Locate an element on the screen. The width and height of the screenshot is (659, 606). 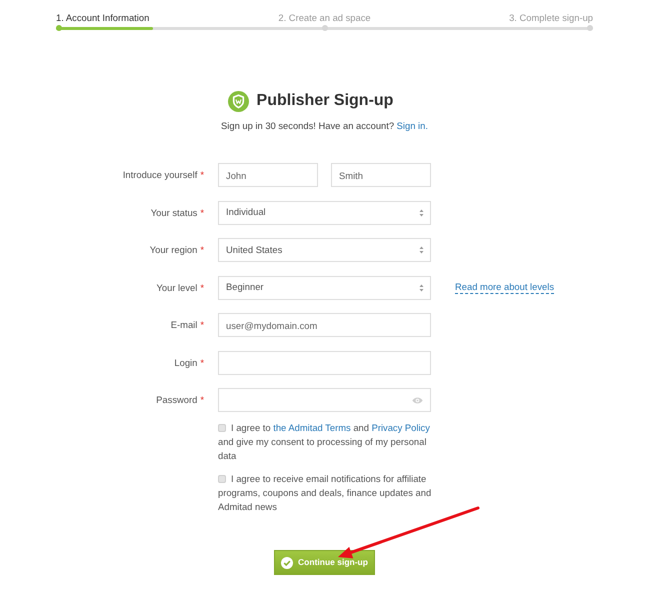
input-field: Smith is located at coordinates (381, 175).